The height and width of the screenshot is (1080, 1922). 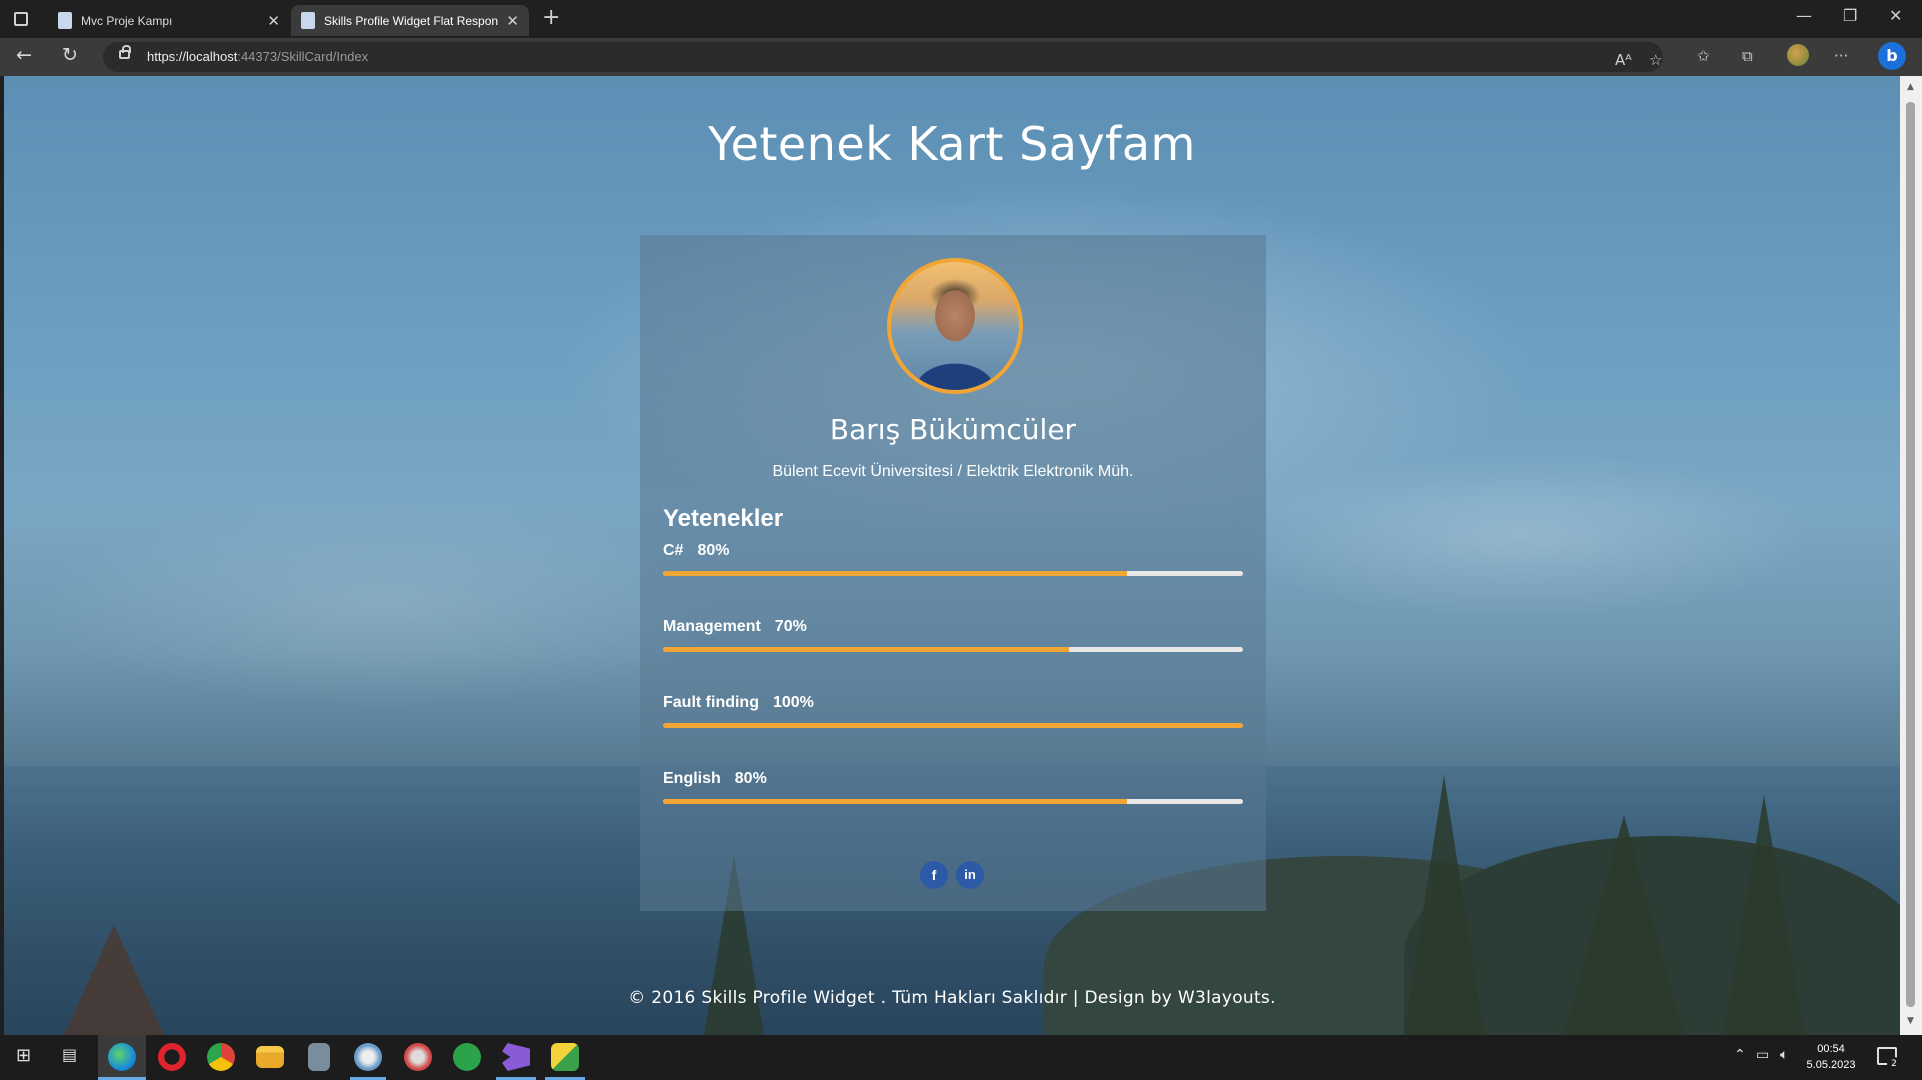 I want to click on task-view-icon: ▤, so click(x=69, y=1054).